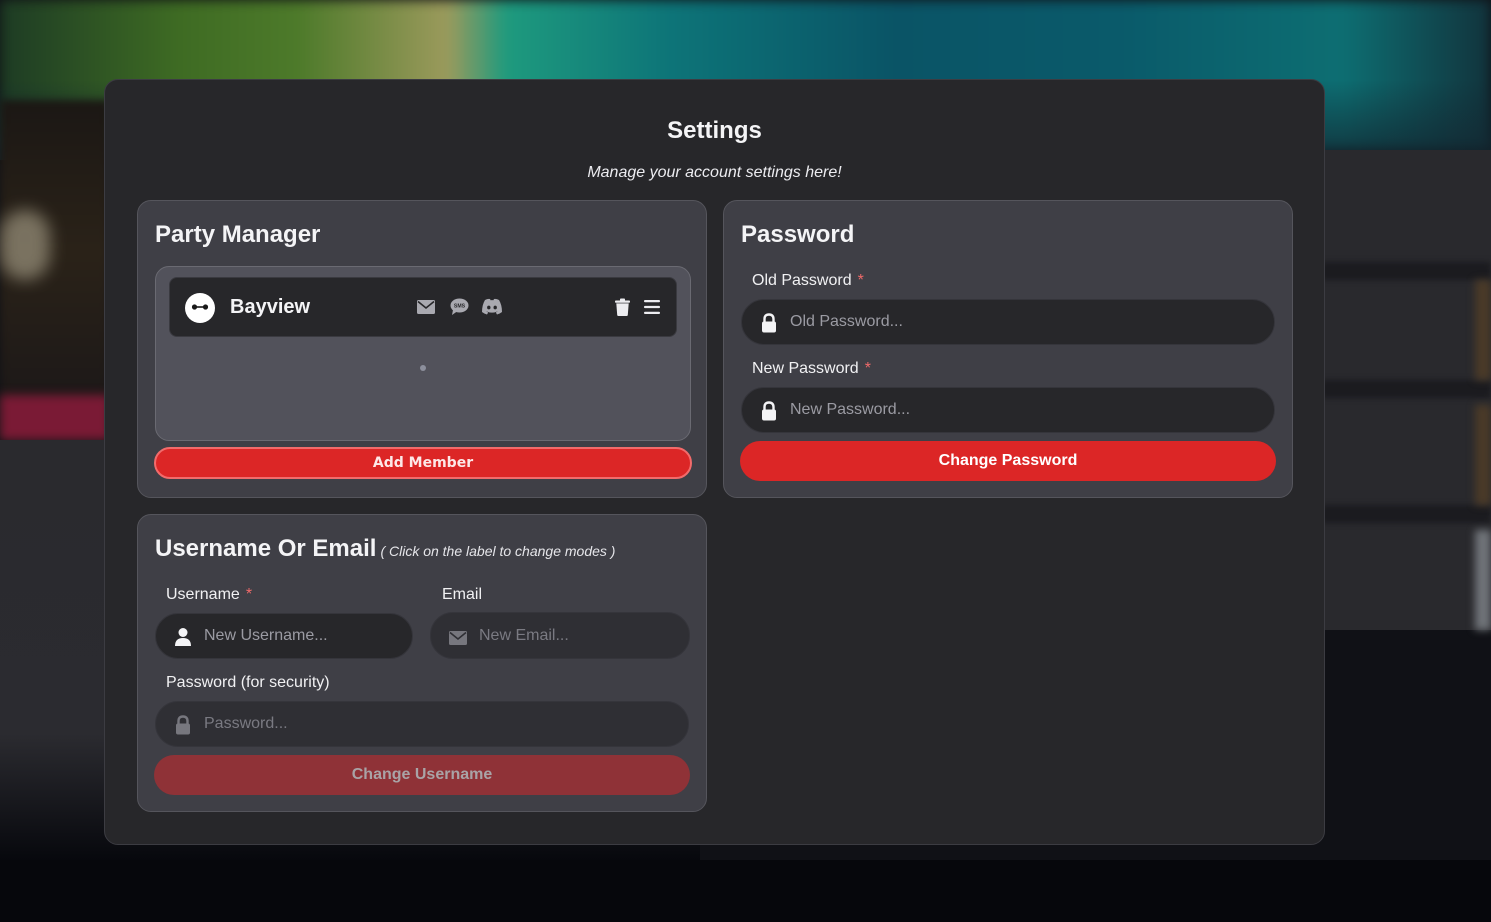  I want to click on user-icon, so click(183, 637).